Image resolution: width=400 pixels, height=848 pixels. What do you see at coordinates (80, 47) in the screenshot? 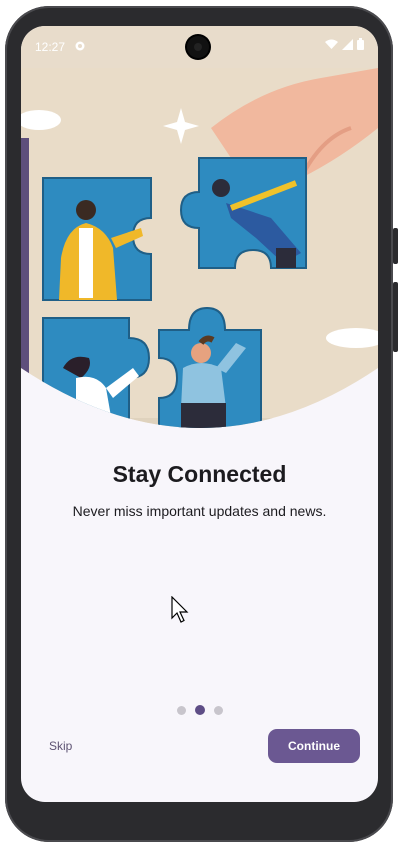
I see `app-notification-icon` at bounding box center [80, 47].